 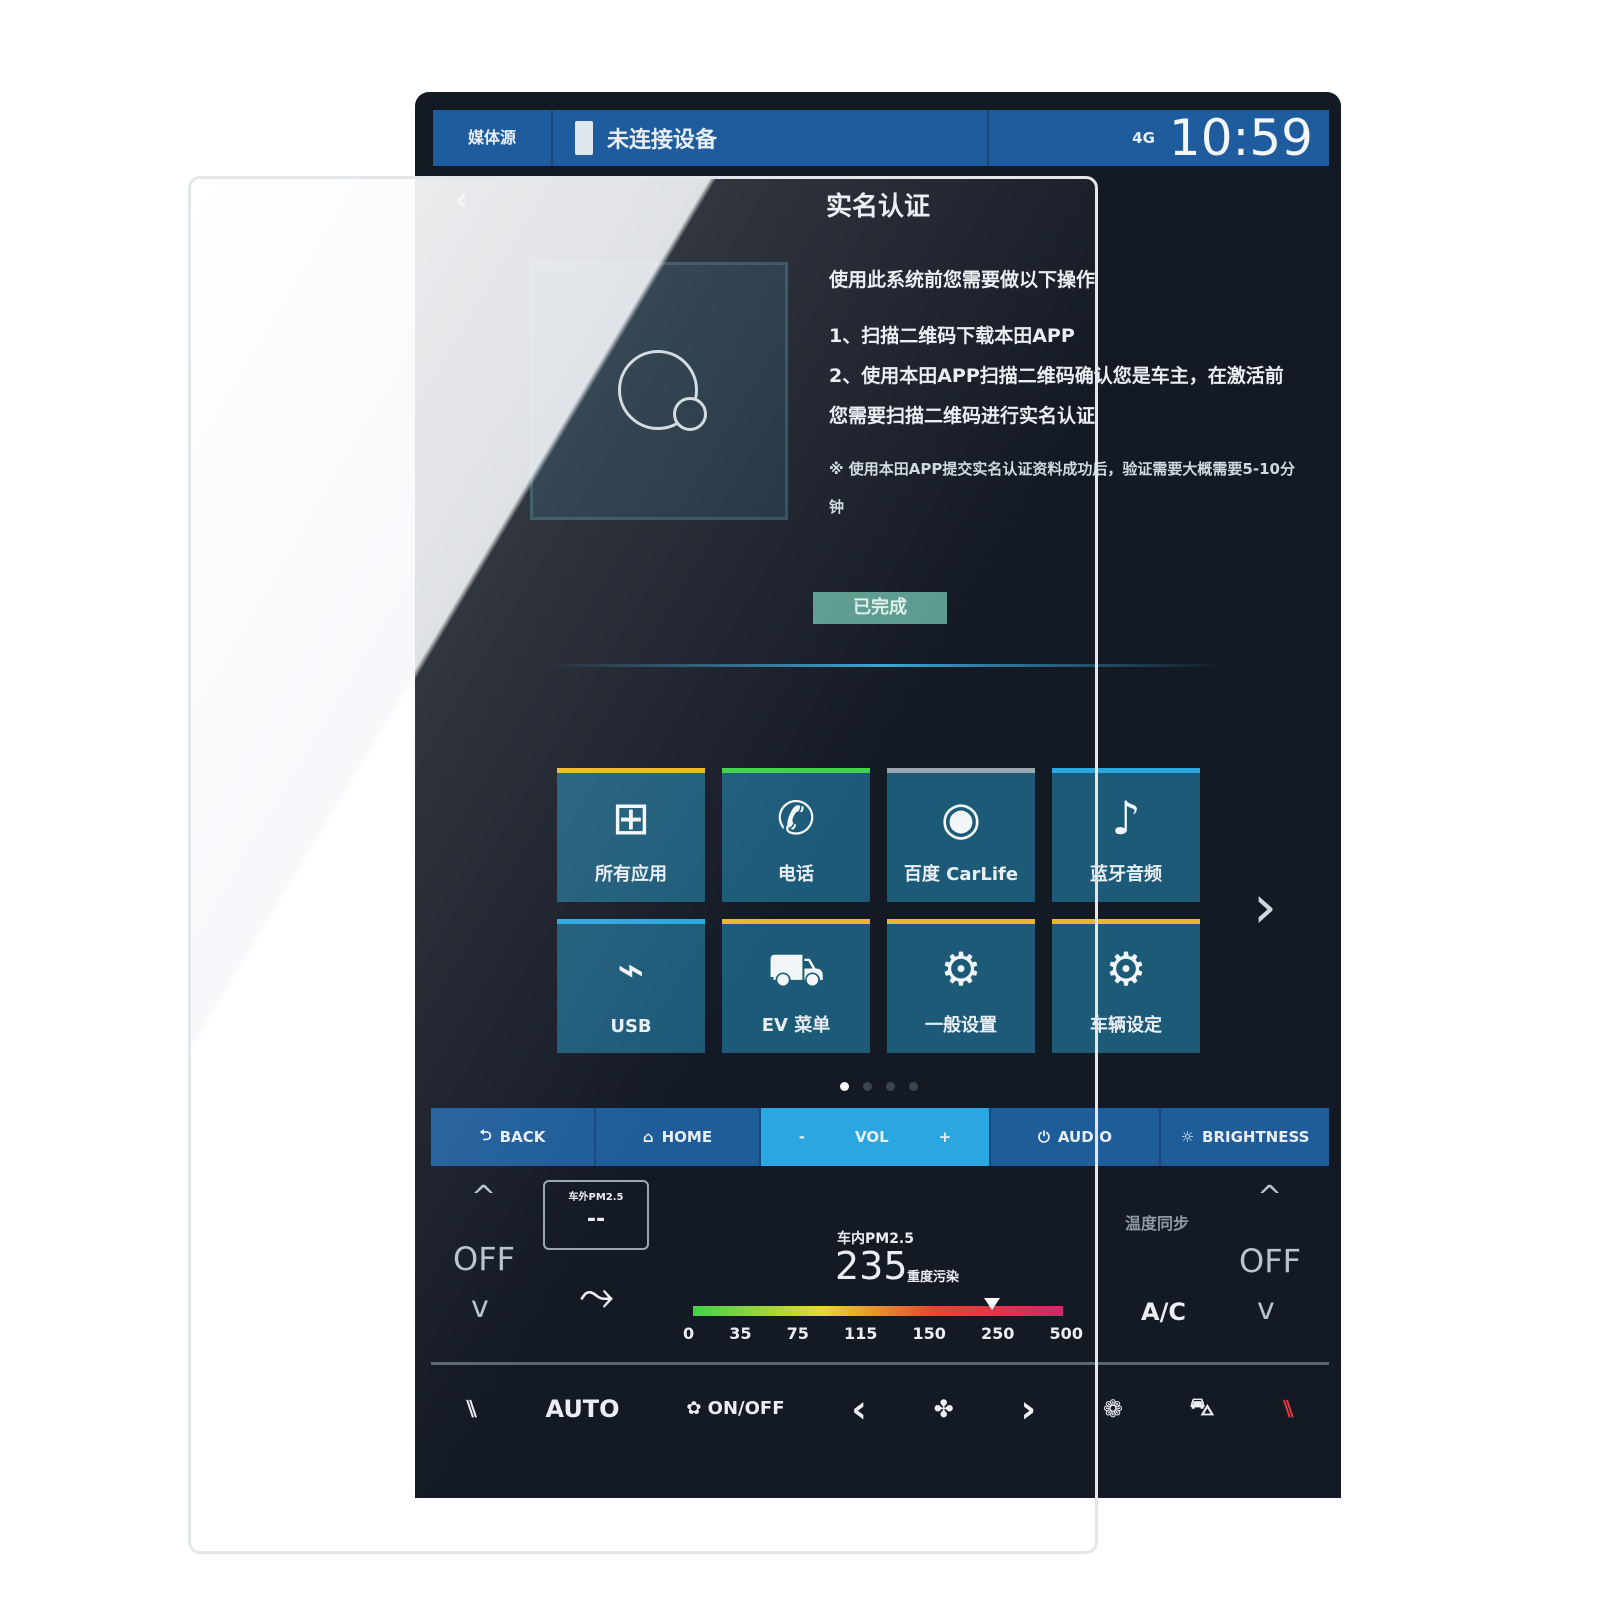 What do you see at coordinates (876, 1137) in the screenshot?
I see `volume-control: - VOL +` at bounding box center [876, 1137].